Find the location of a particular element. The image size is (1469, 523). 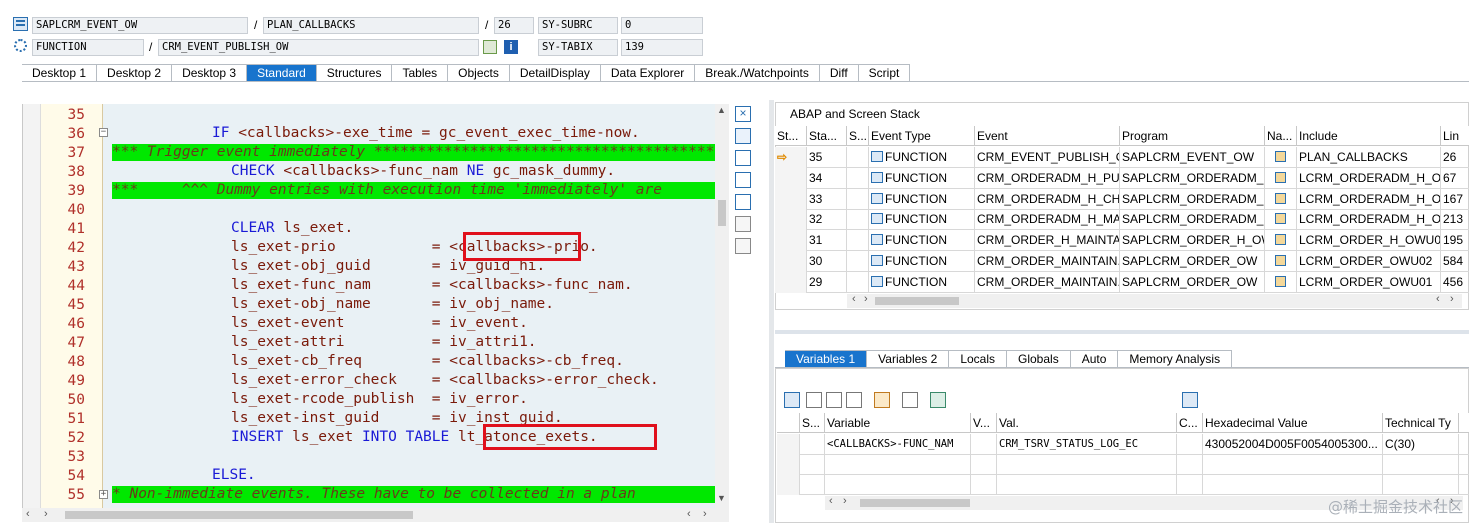

tab-desktop-1: Desktop 1 is located at coordinates (60, 73).